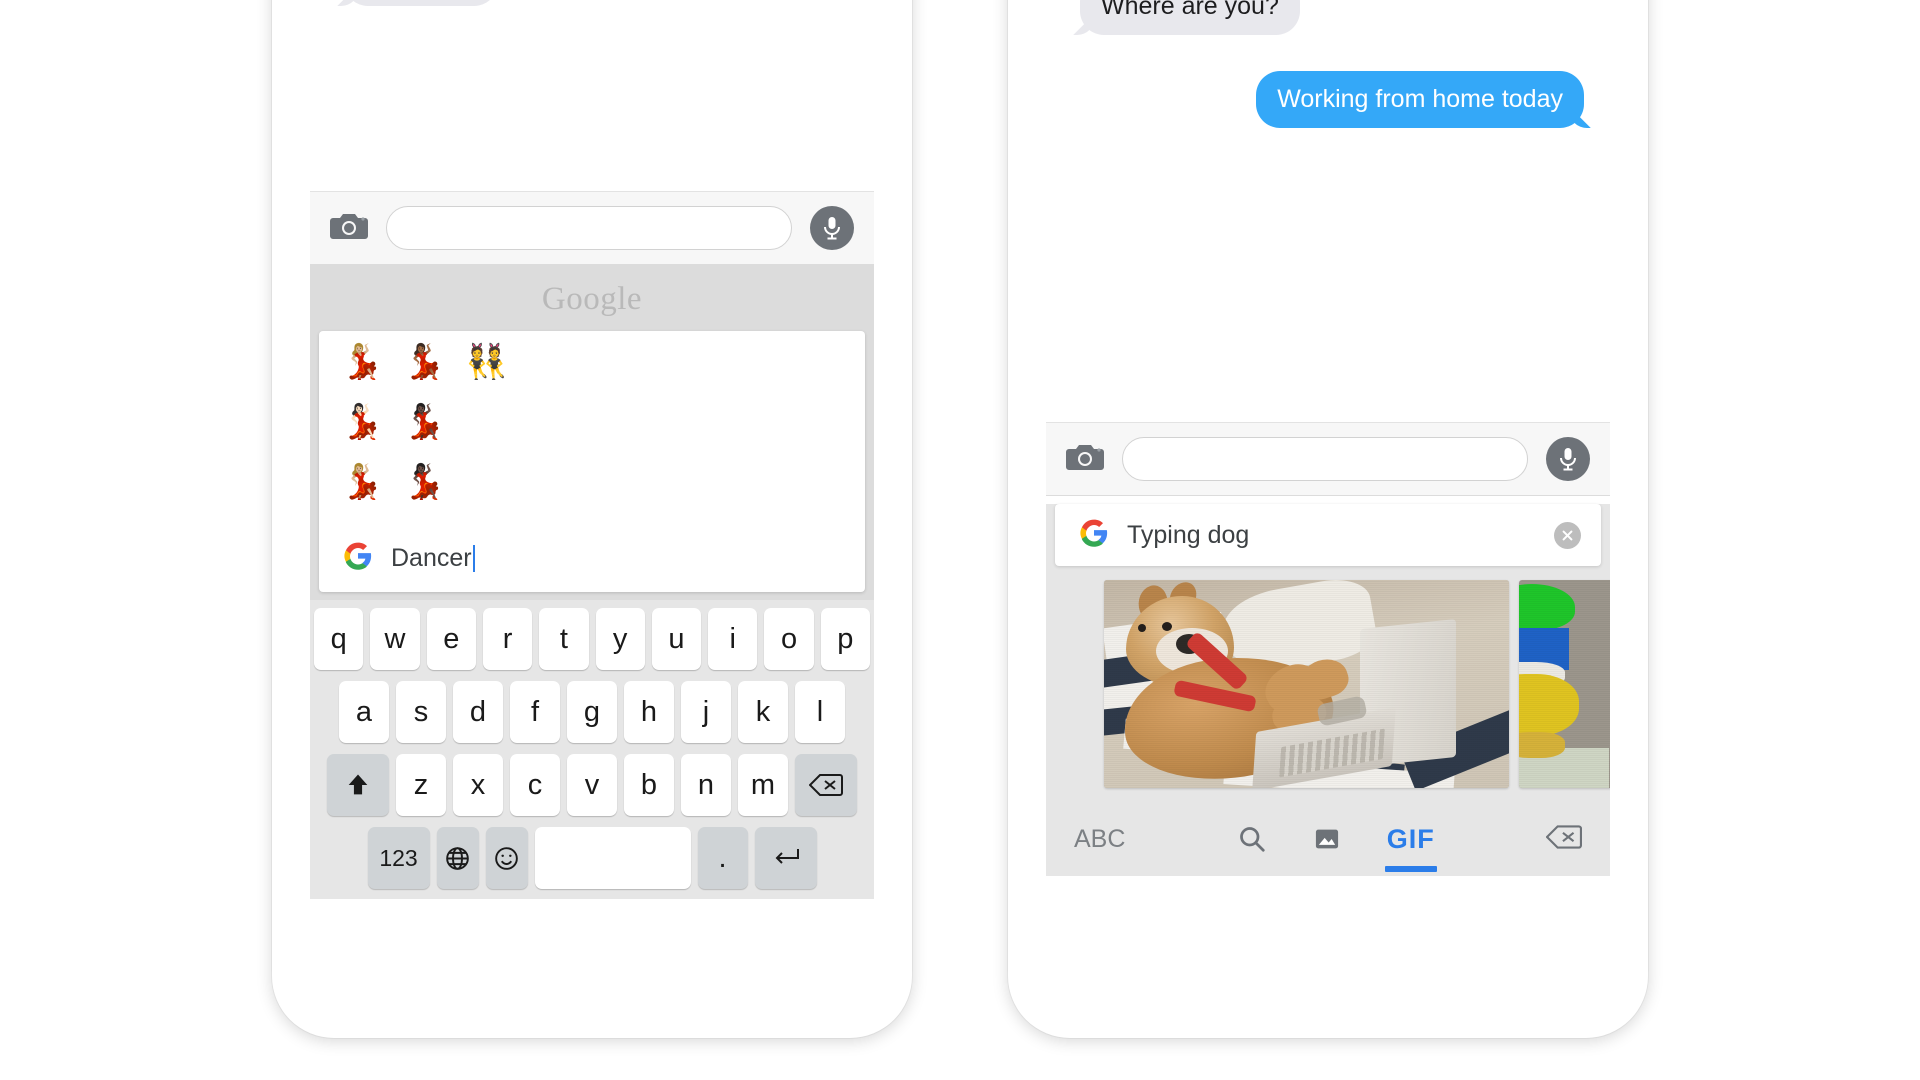 The height and width of the screenshot is (1080, 1920). What do you see at coordinates (620, 639) in the screenshot?
I see `key-y: y` at bounding box center [620, 639].